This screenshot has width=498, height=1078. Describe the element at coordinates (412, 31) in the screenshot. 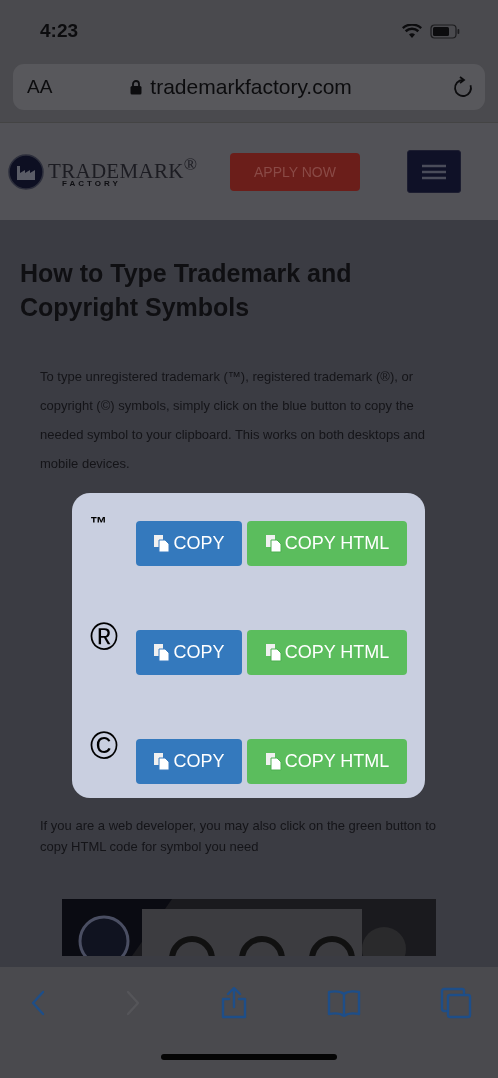

I see `wifi-icon` at that location.